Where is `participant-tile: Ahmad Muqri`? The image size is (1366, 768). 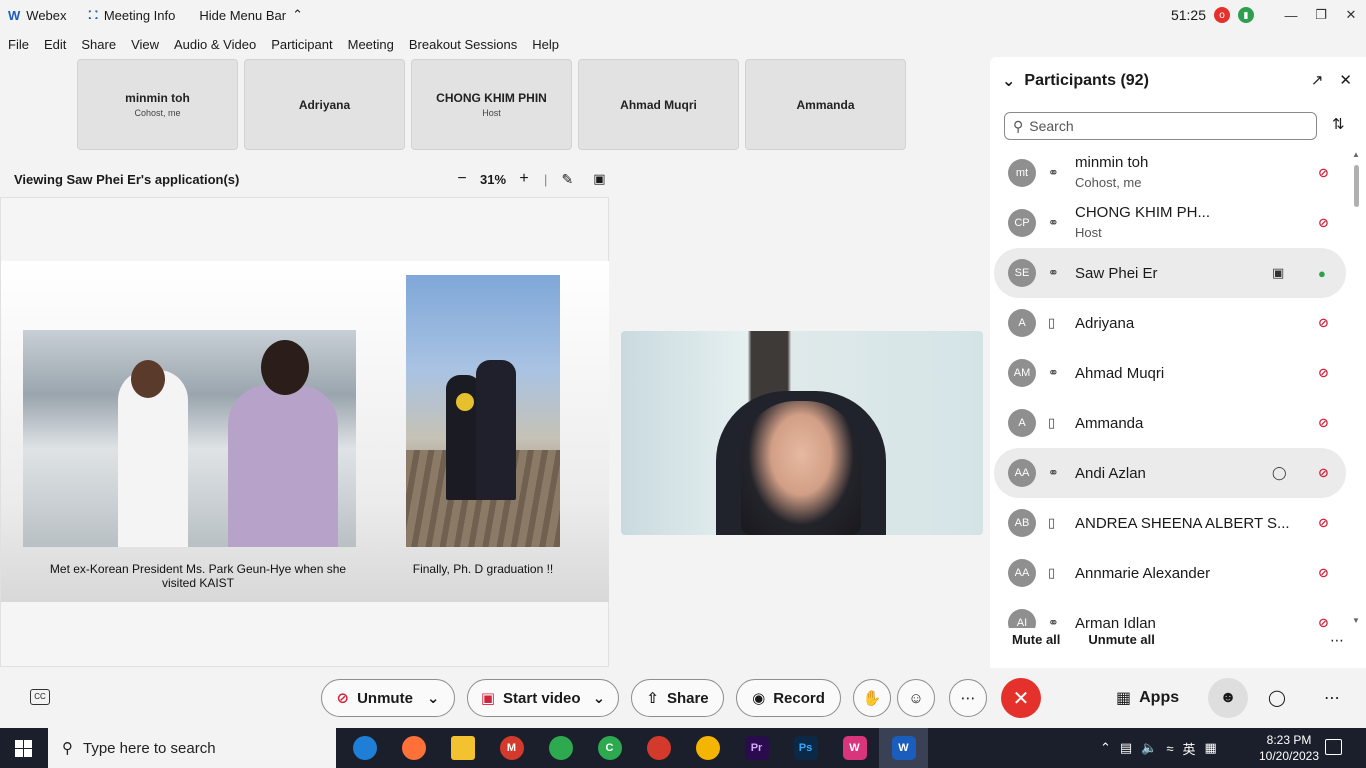
participant-tile: Ahmad Muqri is located at coordinates (658, 104).